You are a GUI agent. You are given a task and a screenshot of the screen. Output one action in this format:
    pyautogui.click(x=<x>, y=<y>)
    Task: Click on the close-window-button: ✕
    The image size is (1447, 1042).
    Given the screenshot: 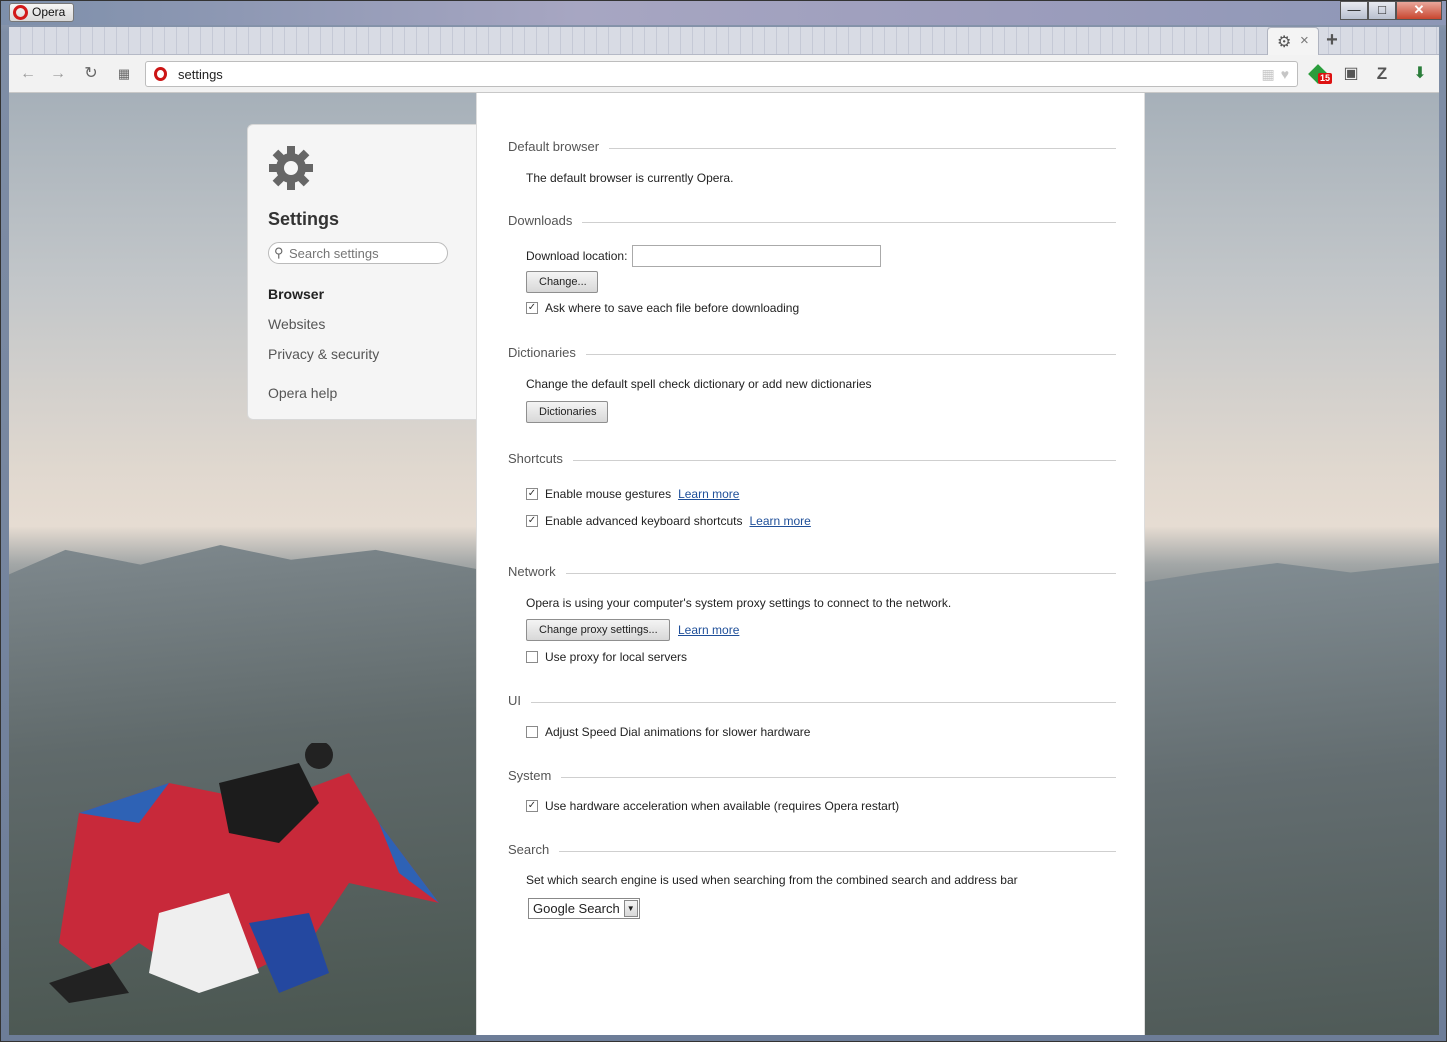 What is the action you would take?
    pyautogui.click(x=1419, y=10)
    